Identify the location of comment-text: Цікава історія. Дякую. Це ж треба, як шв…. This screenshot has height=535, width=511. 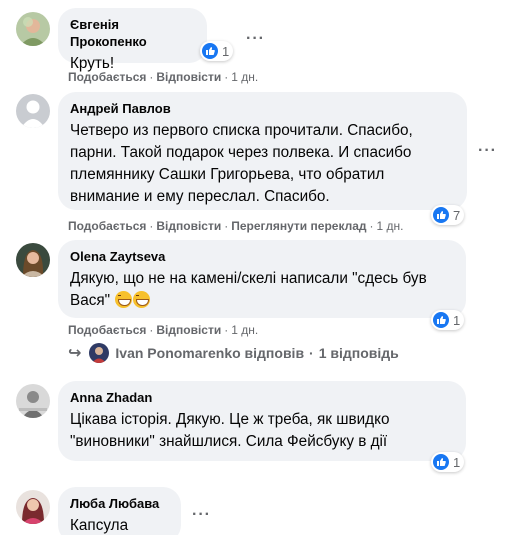
(230, 430).